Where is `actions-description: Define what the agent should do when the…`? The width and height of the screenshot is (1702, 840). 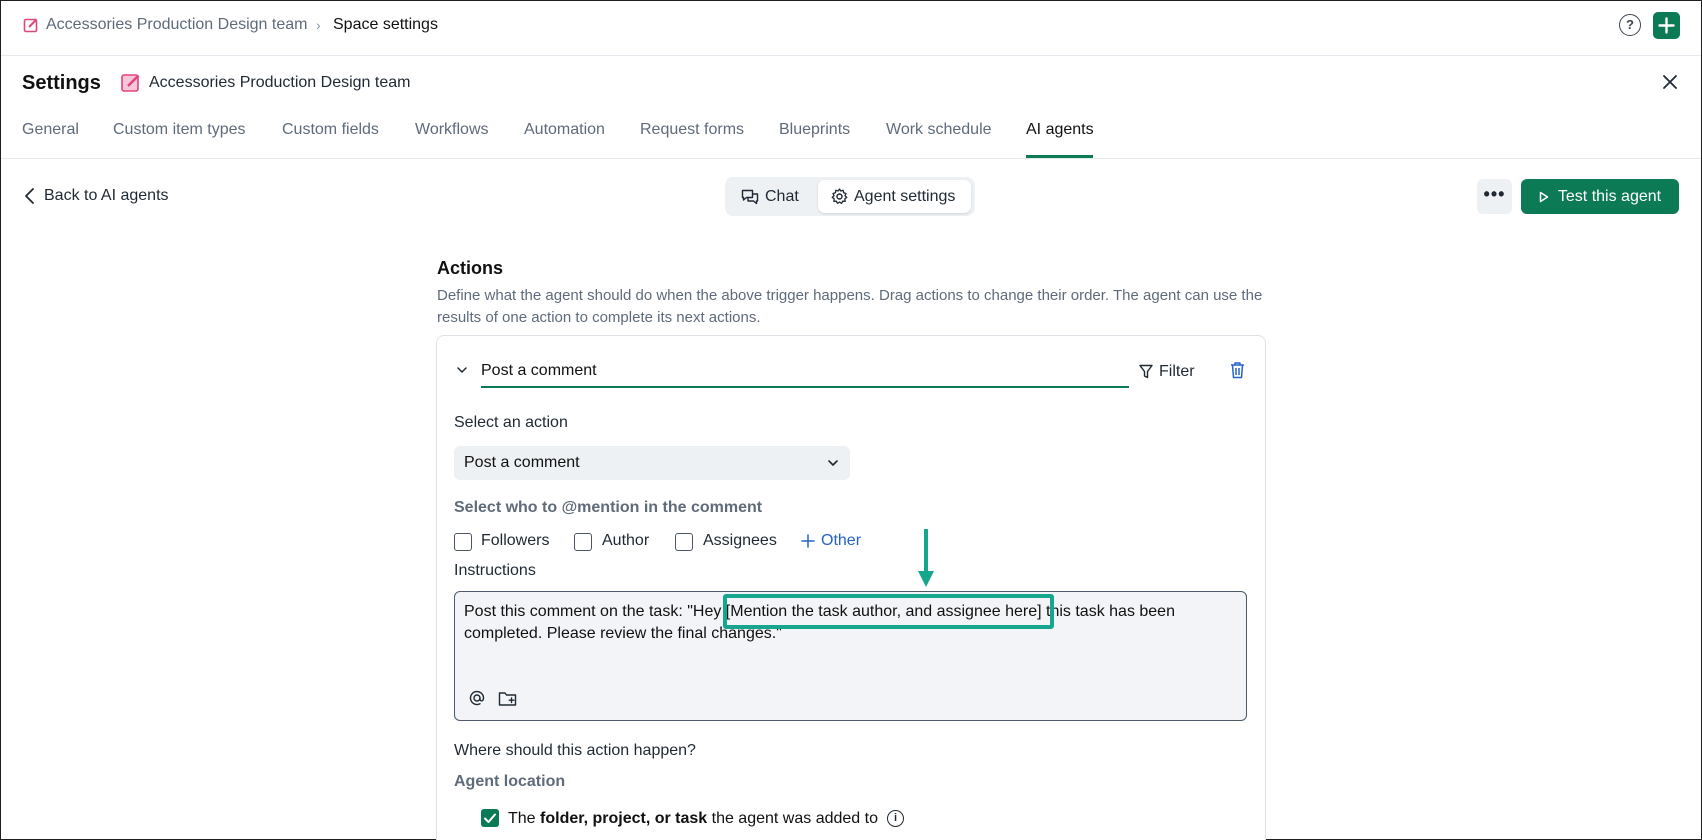 actions-description: Define what the agent should do when the… is located at coordinates (850, 306).